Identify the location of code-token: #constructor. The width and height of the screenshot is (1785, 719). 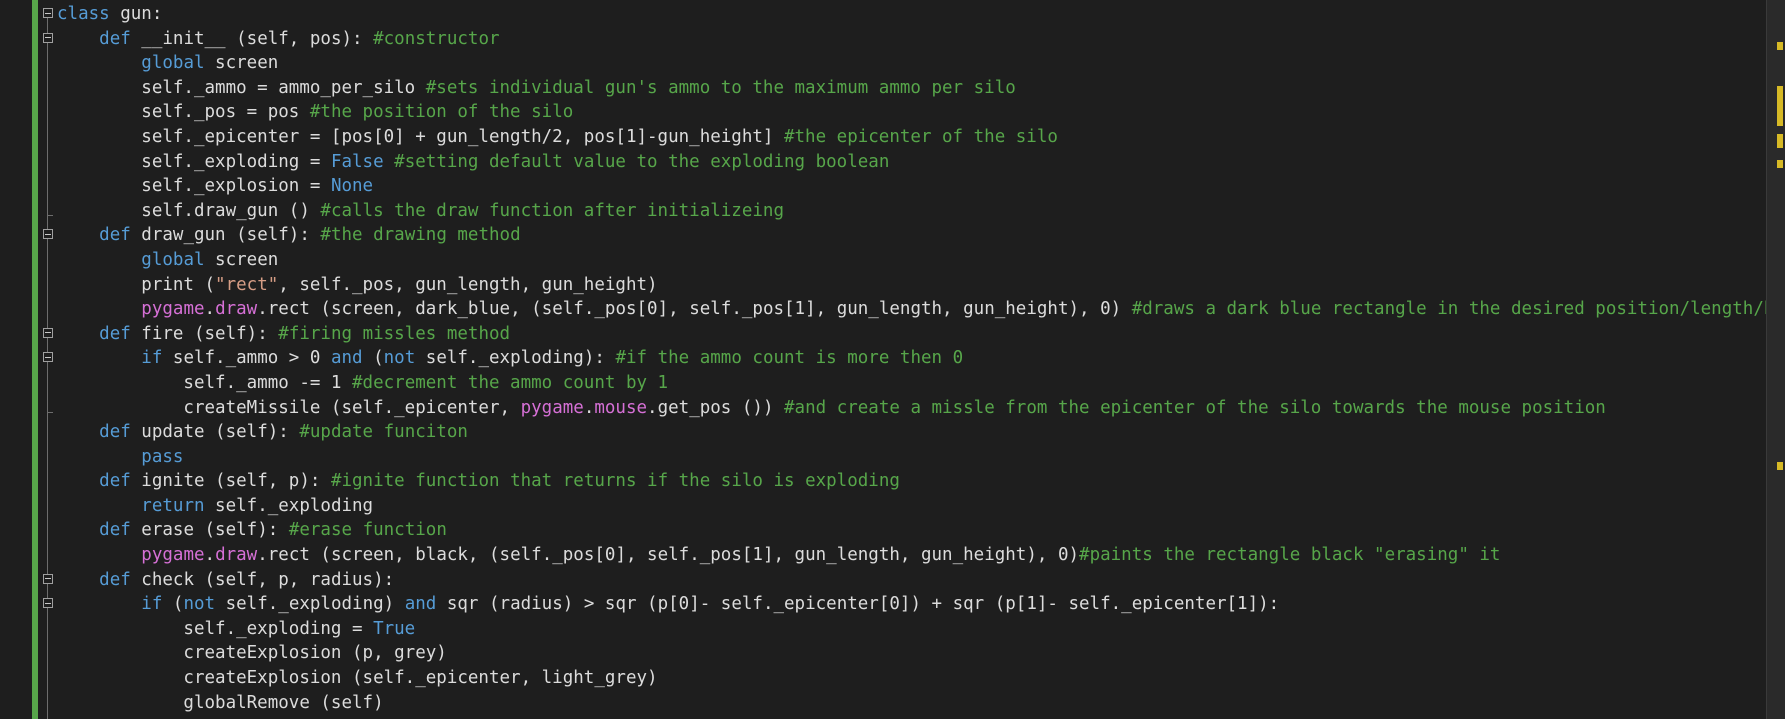
(436, 38).